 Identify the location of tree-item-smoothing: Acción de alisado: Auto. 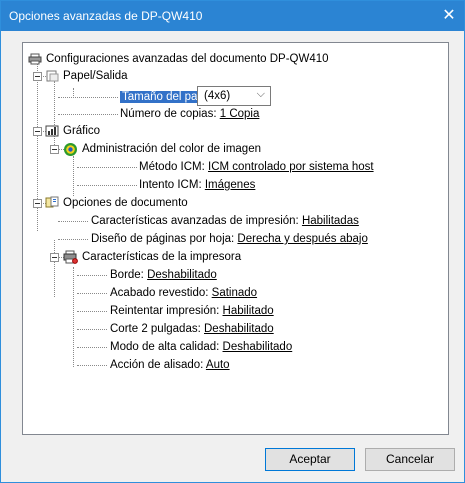
(170, 365).